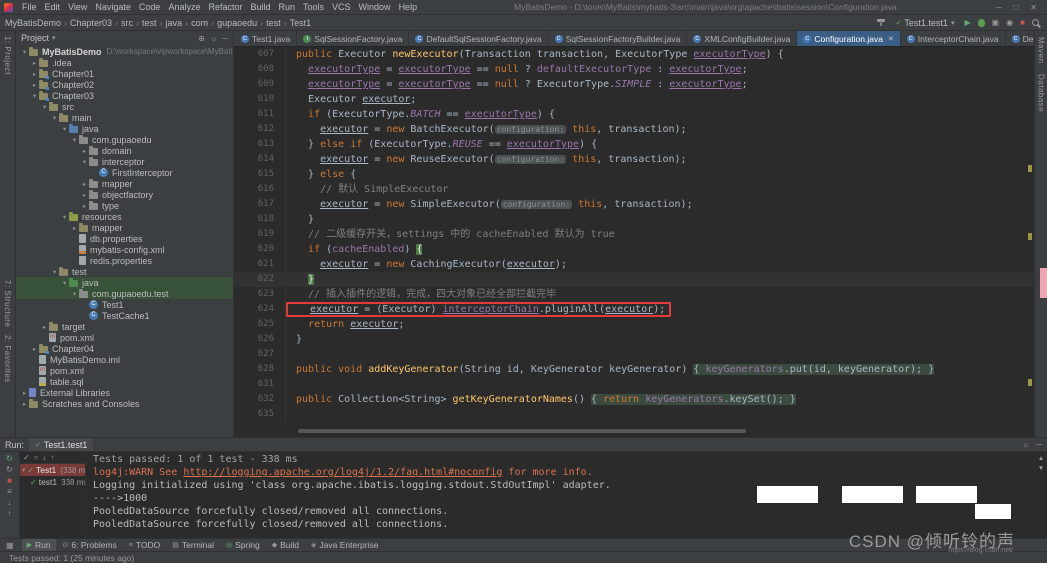 This screenshot has width=1047, height=563. What do you see at coordinates (53, 7) in the screenshot?
I see `menu-edit: Edit` at bounding box center [53, 7].